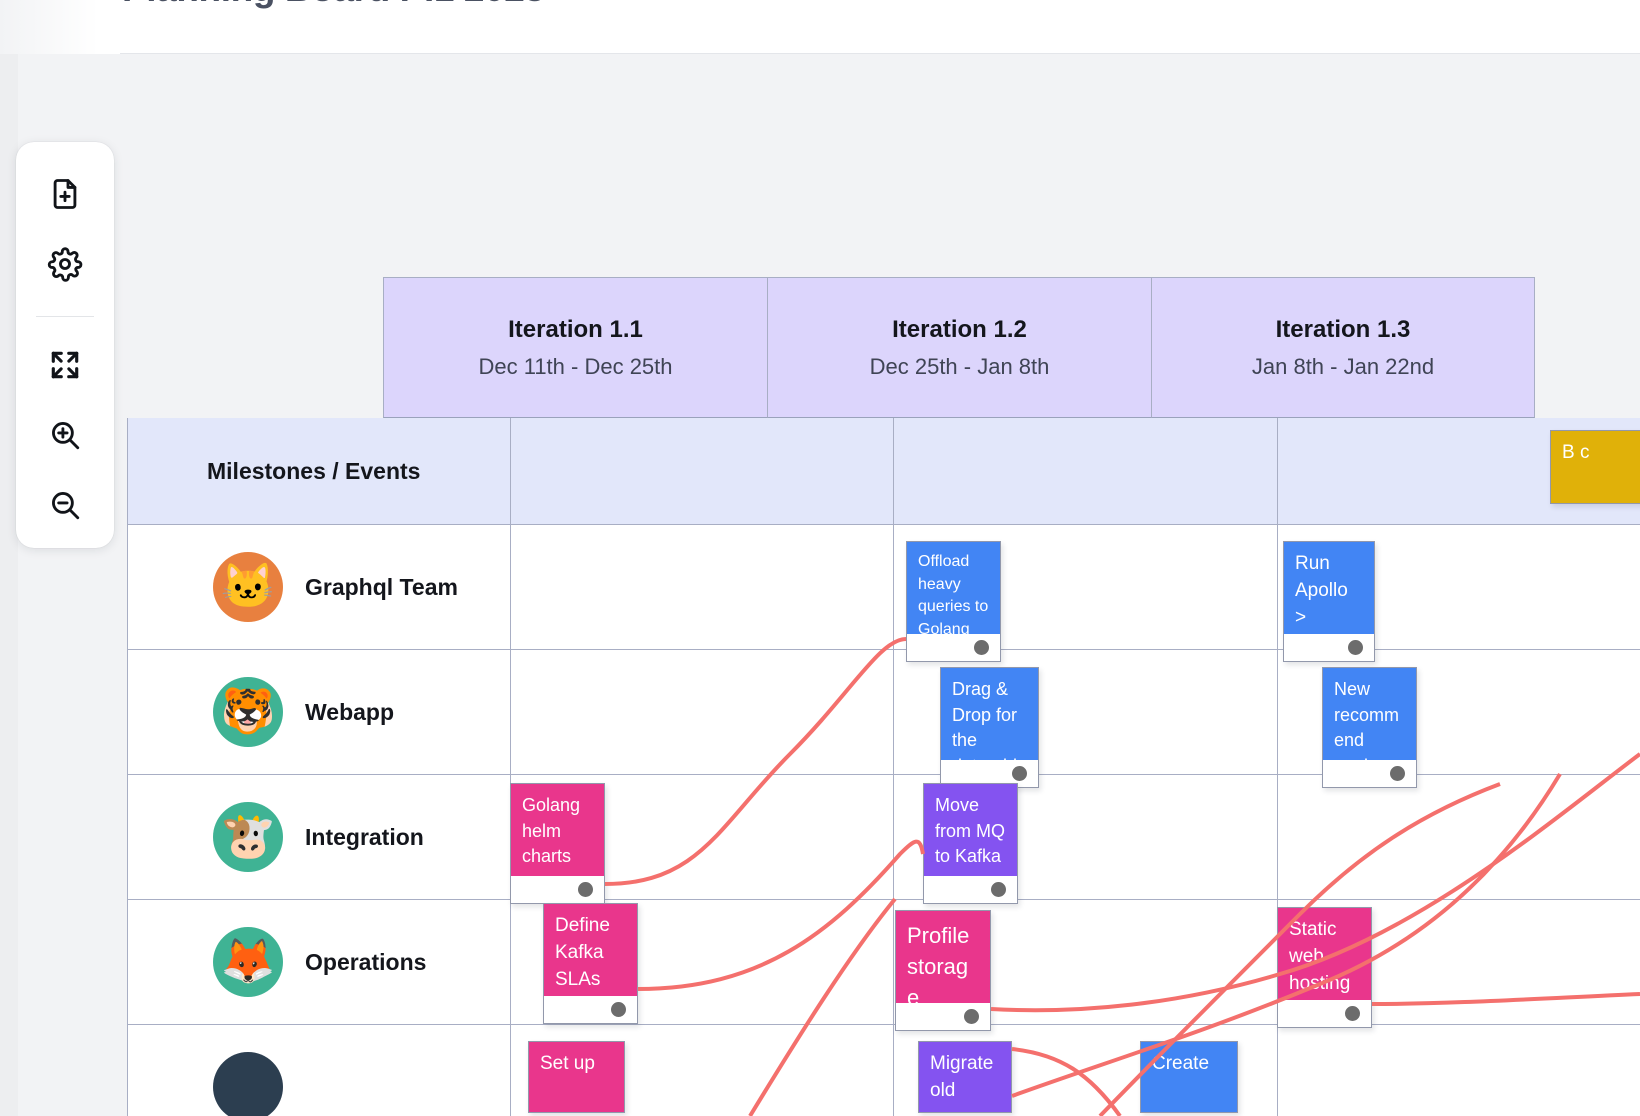 The height and width of the screenshot is (1116, 1640). I want to click on task-card: New recommend engine, so click(1369, 727).